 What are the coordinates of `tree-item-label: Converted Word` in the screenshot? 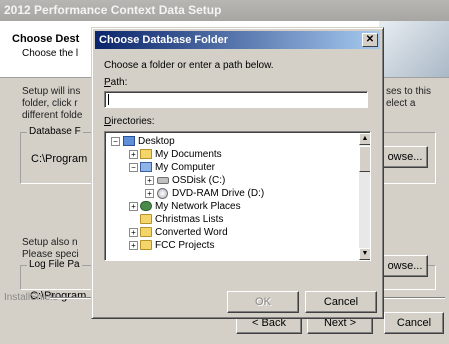 It's located at (191, 232).